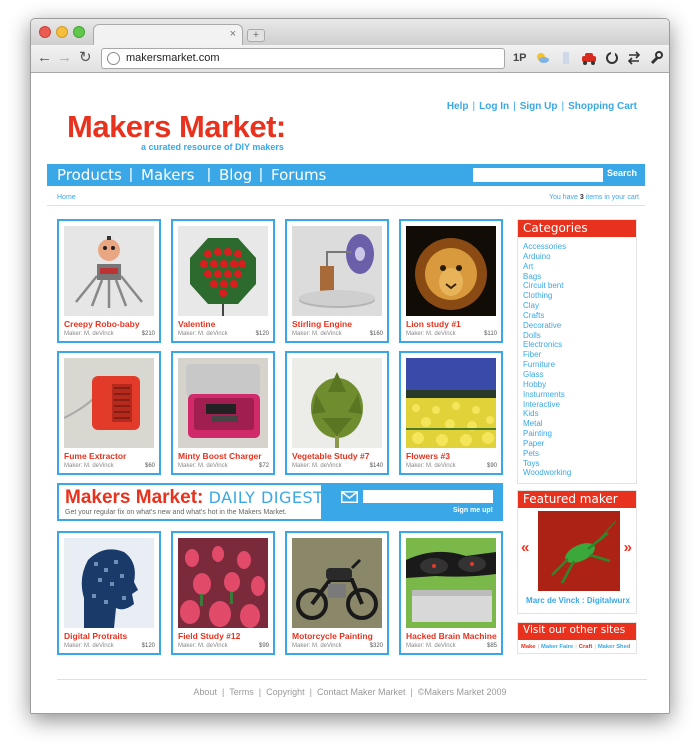 This screenshot has height=755, width=700. What do you see at coordinates (109, 281) in the screenshot?
I see `product-card: Creepy Robo-baby Maker: M. deVinck $210` at bounding box center [109, 281].